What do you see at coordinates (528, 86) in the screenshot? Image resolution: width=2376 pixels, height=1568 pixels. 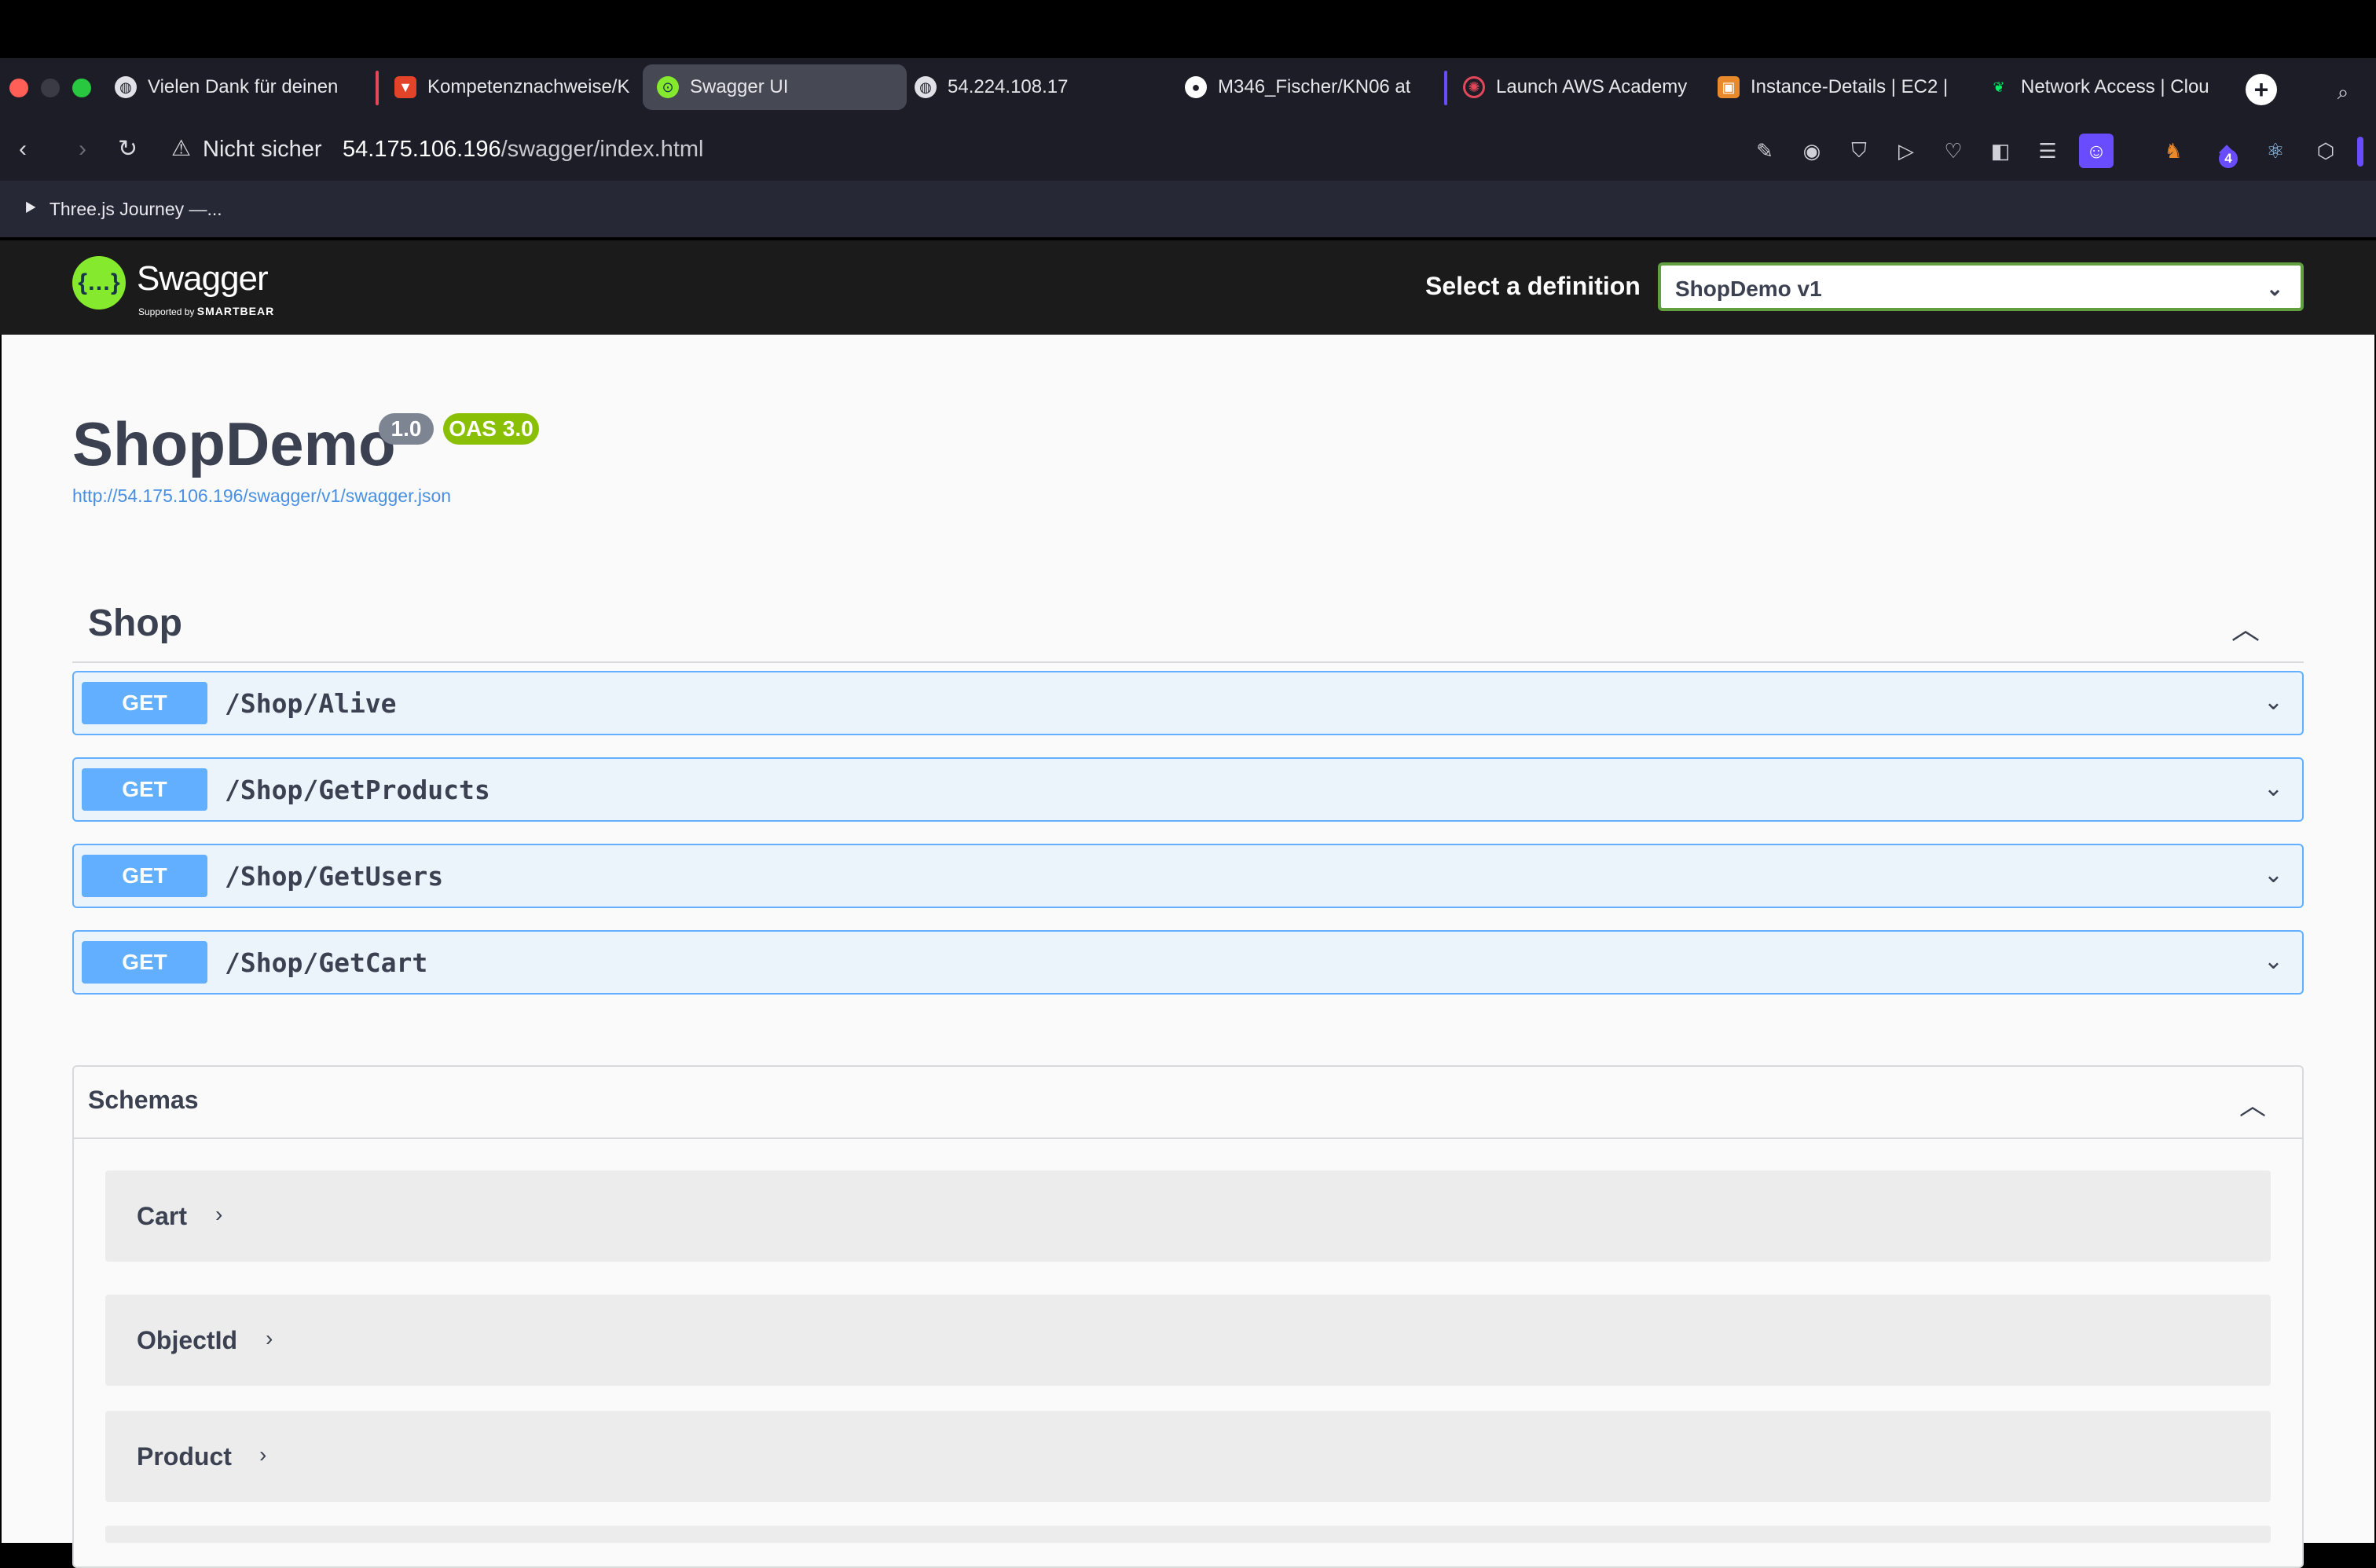 I see `tab-label: Kompetenznachweise/K` at bounding box center [528, 86].